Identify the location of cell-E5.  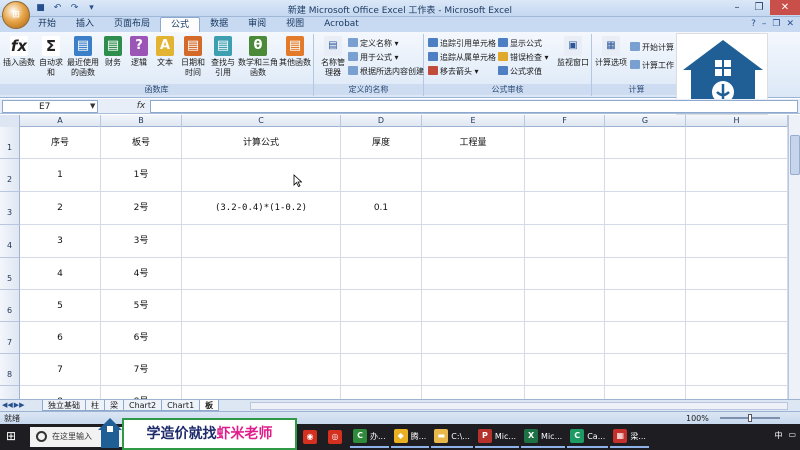
(473, 274).